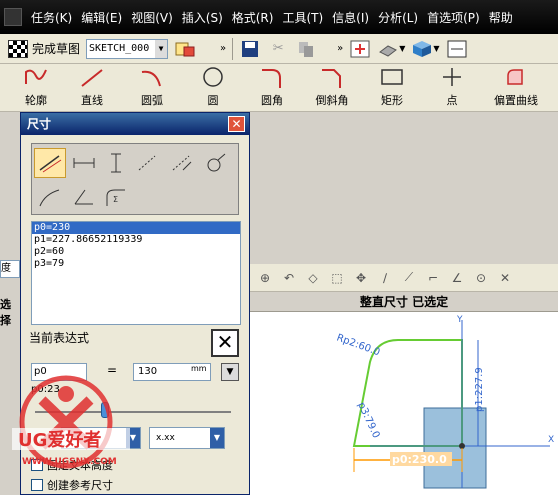  What do you see at coordinates (151, 78) in the screenshot?
I see `arc-icon` at bounding box center [151, 78].